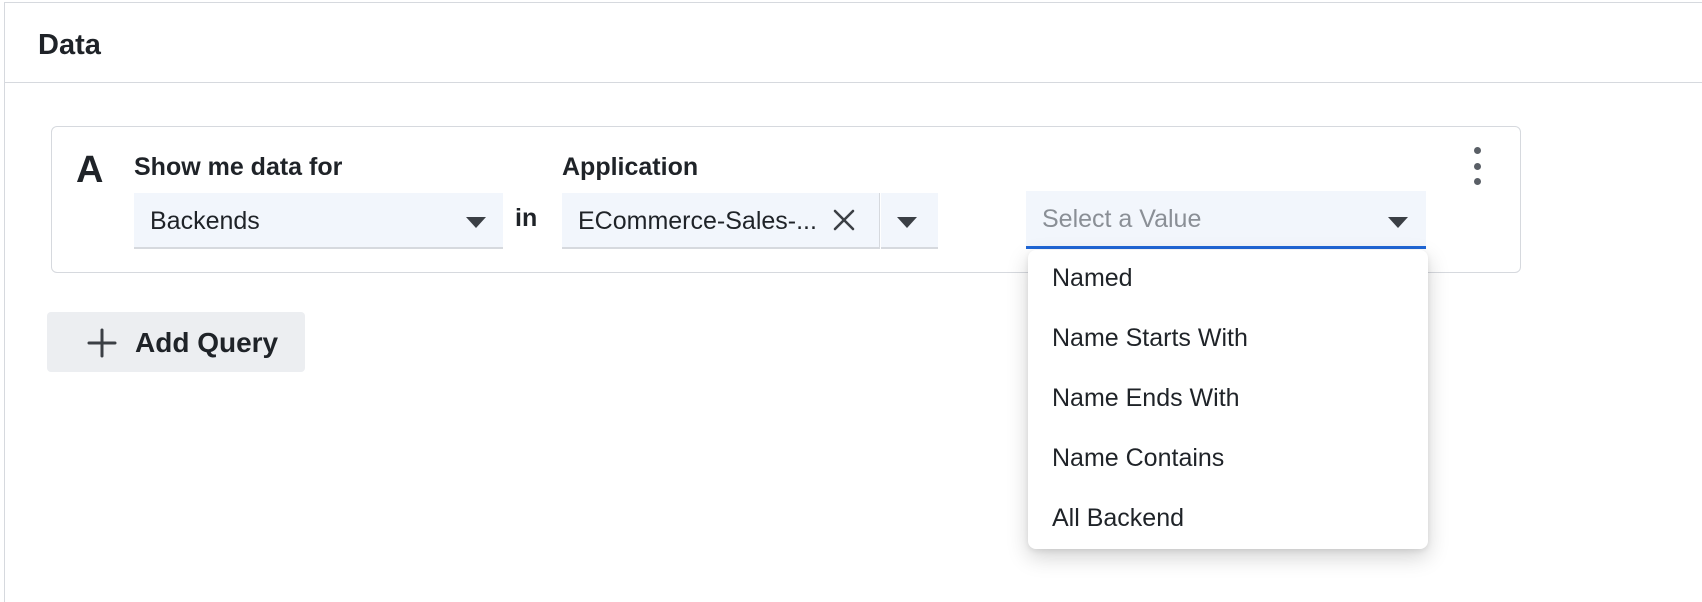  Describe the element at coordinates (1226, 220) in the screenshot. I see `value-select: Select a Value` at that location.